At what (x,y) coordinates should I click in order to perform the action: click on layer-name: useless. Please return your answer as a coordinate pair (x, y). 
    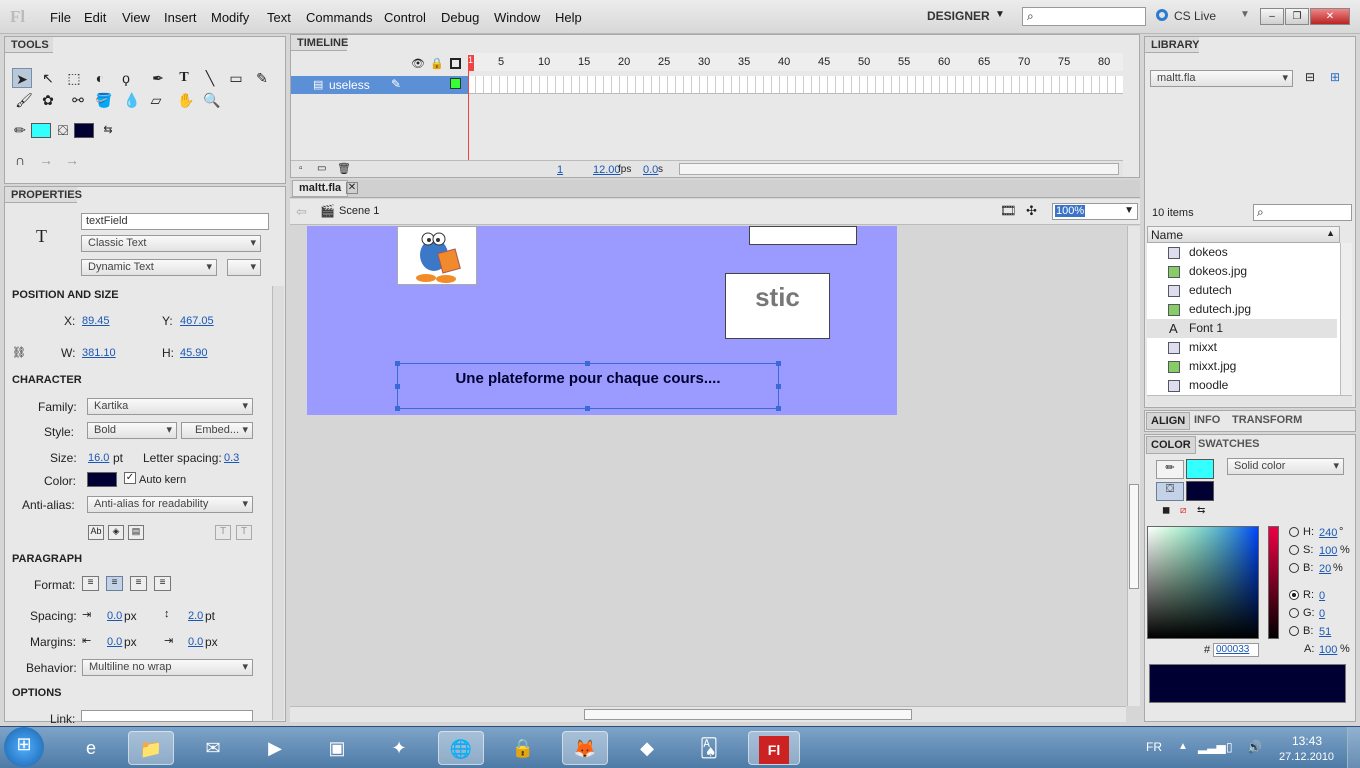
    Looking at the image, I should click on (349, 85).